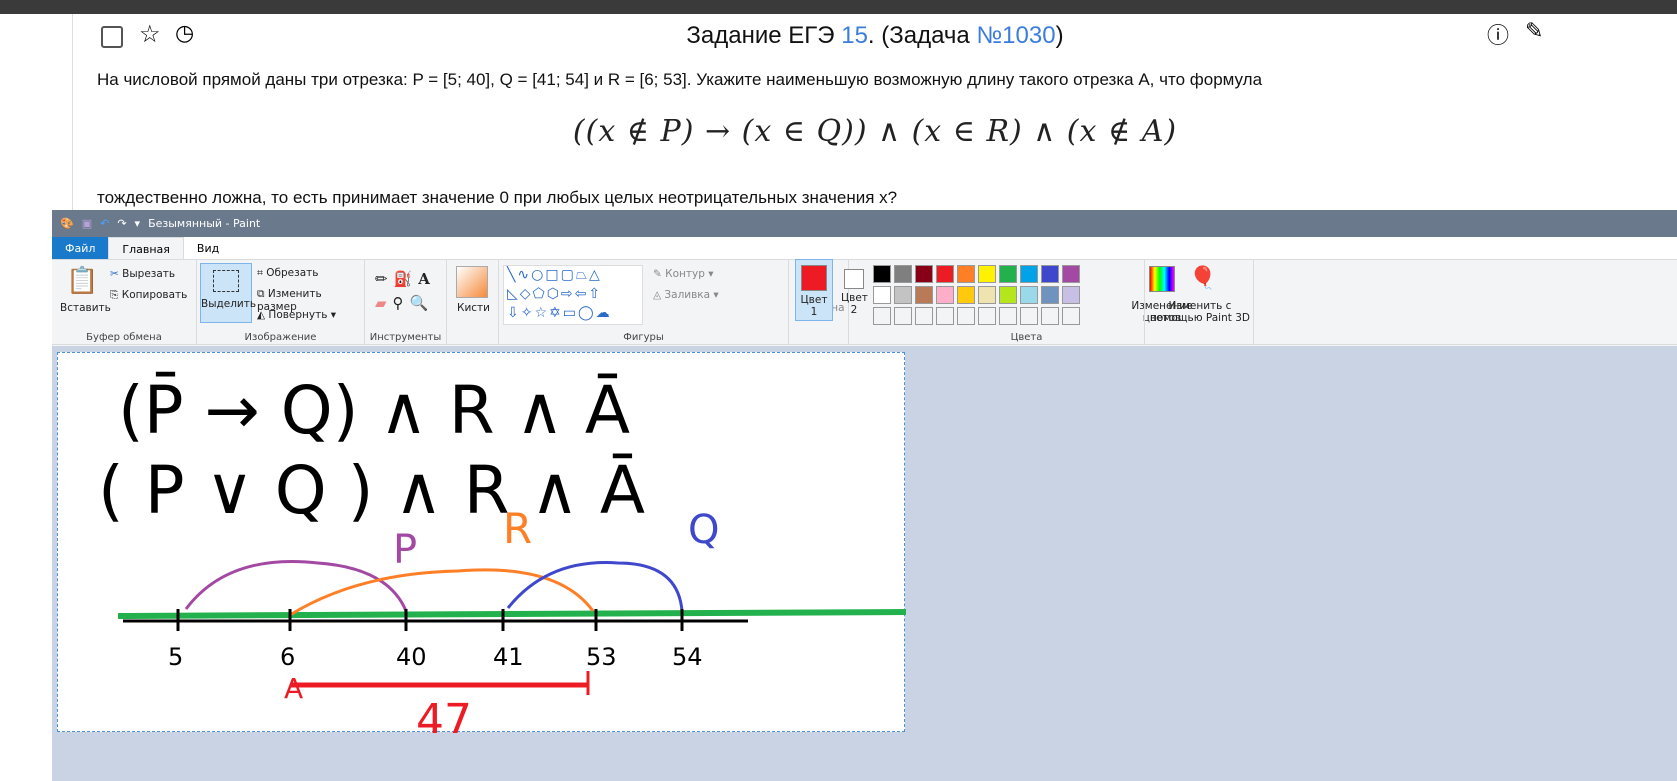  What do you see at coordinates (296, 315) in the screenshot?
I see `rotate-button: ◭ Повернуть ▾` at bounding box center [296, 315].